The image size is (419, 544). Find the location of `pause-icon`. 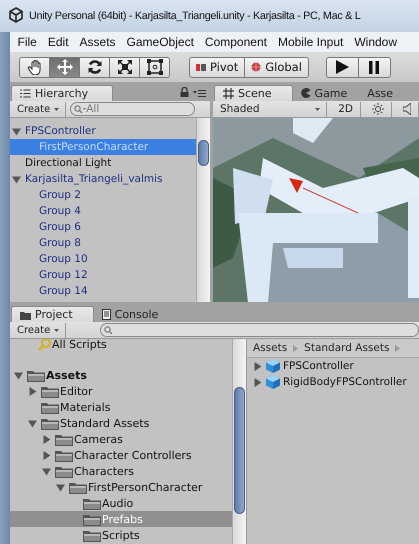

pause-icon is located at coordinates (374, 67).